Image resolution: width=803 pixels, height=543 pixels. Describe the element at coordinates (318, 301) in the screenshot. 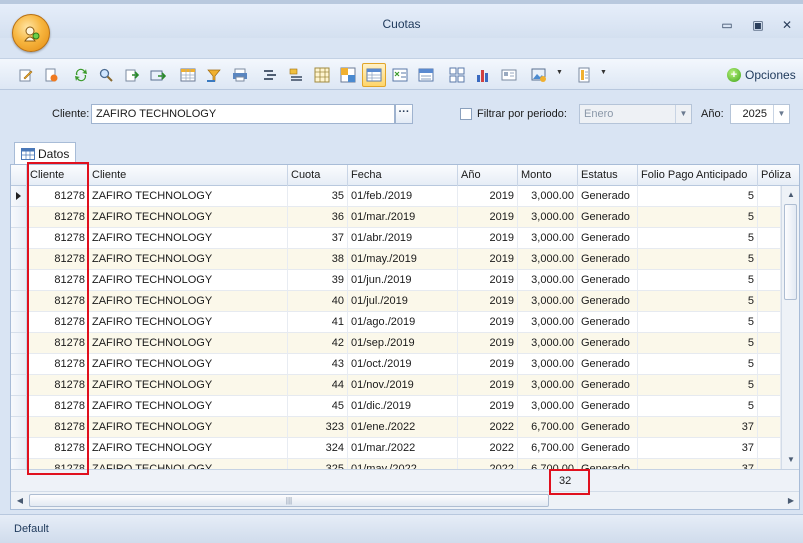

I see `cell-cuota: 40` at that location.